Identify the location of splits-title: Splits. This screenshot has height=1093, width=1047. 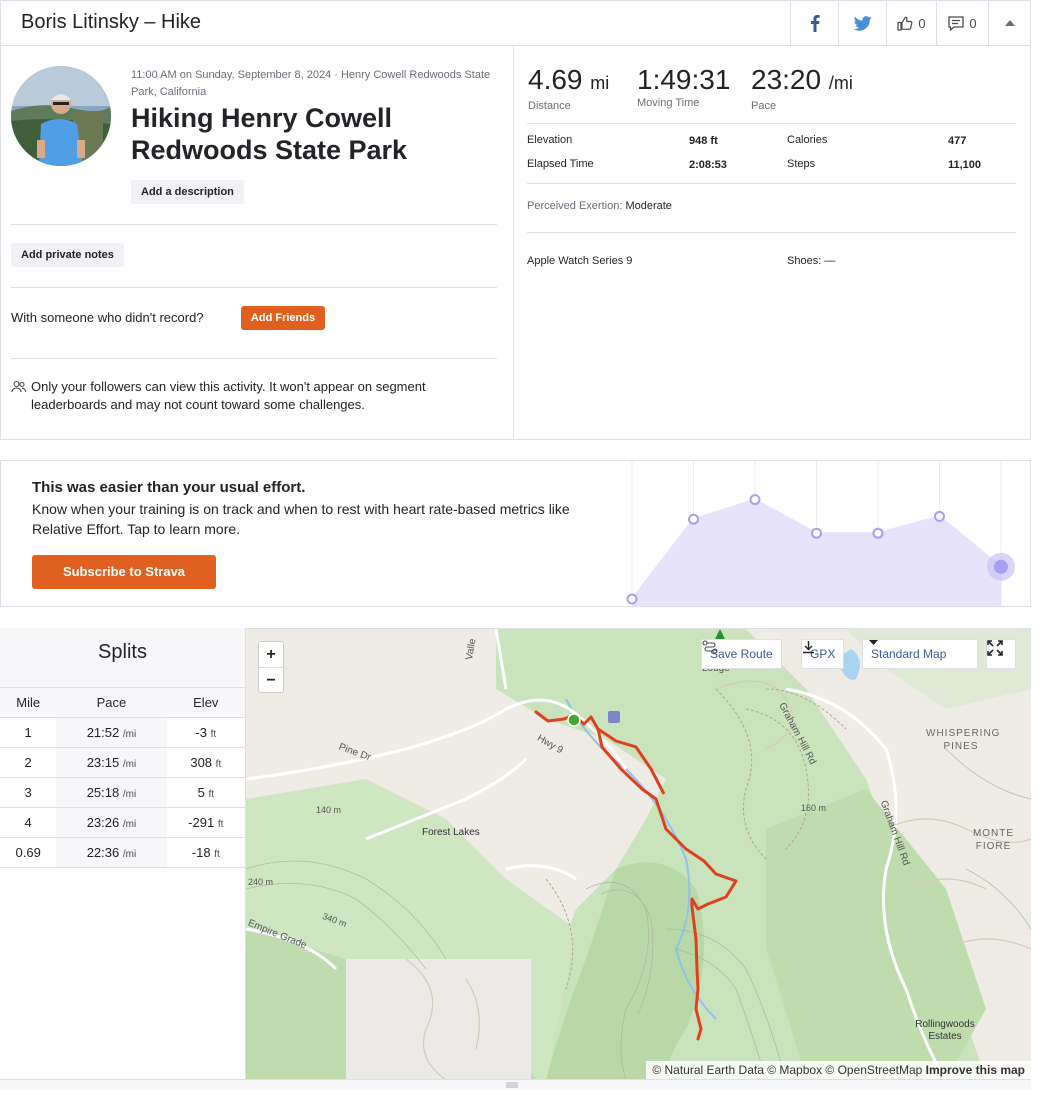
(122, 657).